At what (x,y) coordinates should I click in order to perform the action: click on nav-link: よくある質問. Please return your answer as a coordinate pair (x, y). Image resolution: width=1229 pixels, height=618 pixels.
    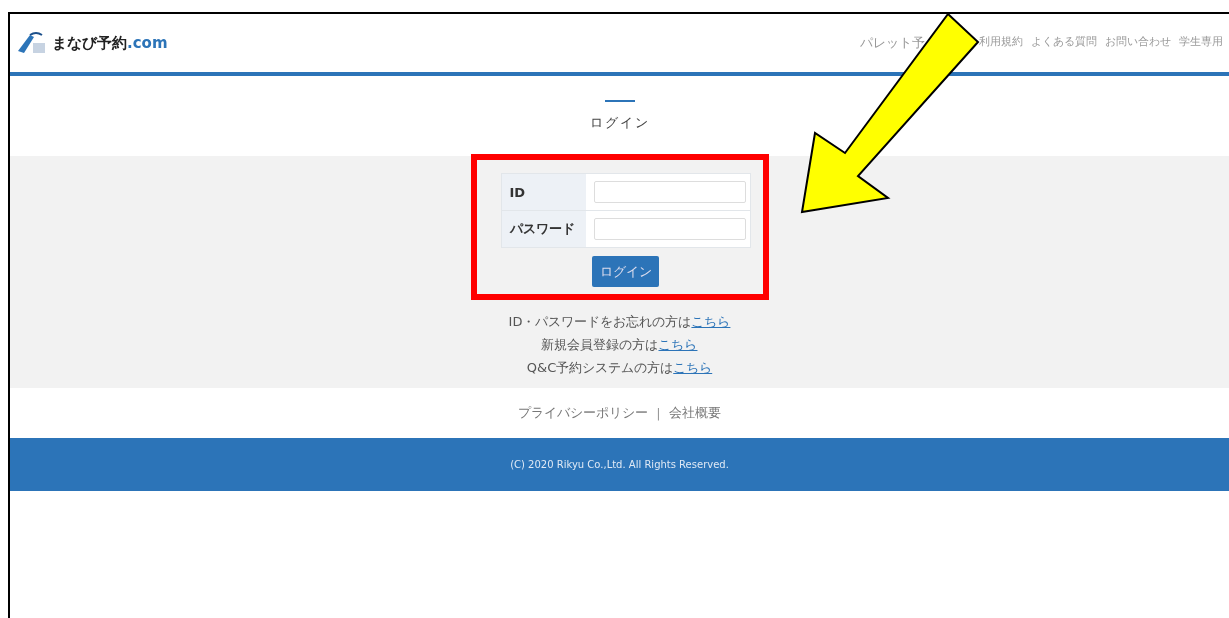
    Looking at the image, I should click on (1064, 43).